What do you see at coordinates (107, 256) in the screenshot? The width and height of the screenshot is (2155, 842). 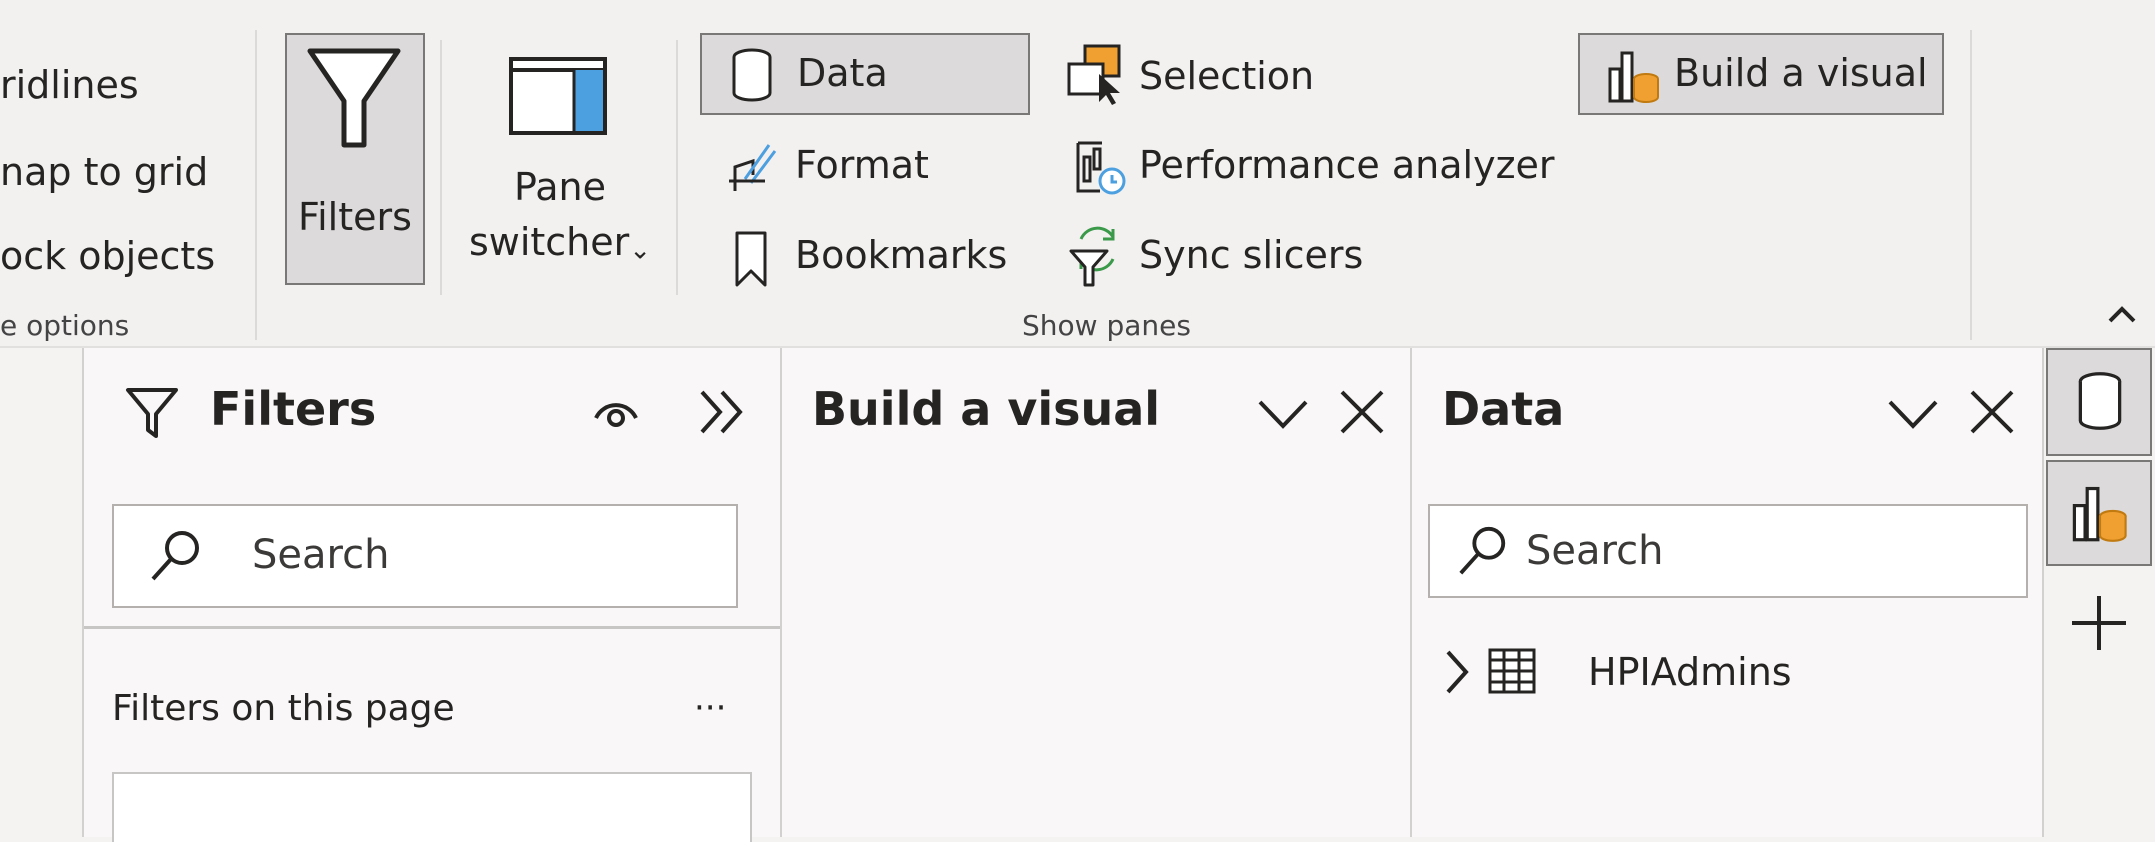 I see `lock-objects-option: ock objects` at bounding box center [107, 256].